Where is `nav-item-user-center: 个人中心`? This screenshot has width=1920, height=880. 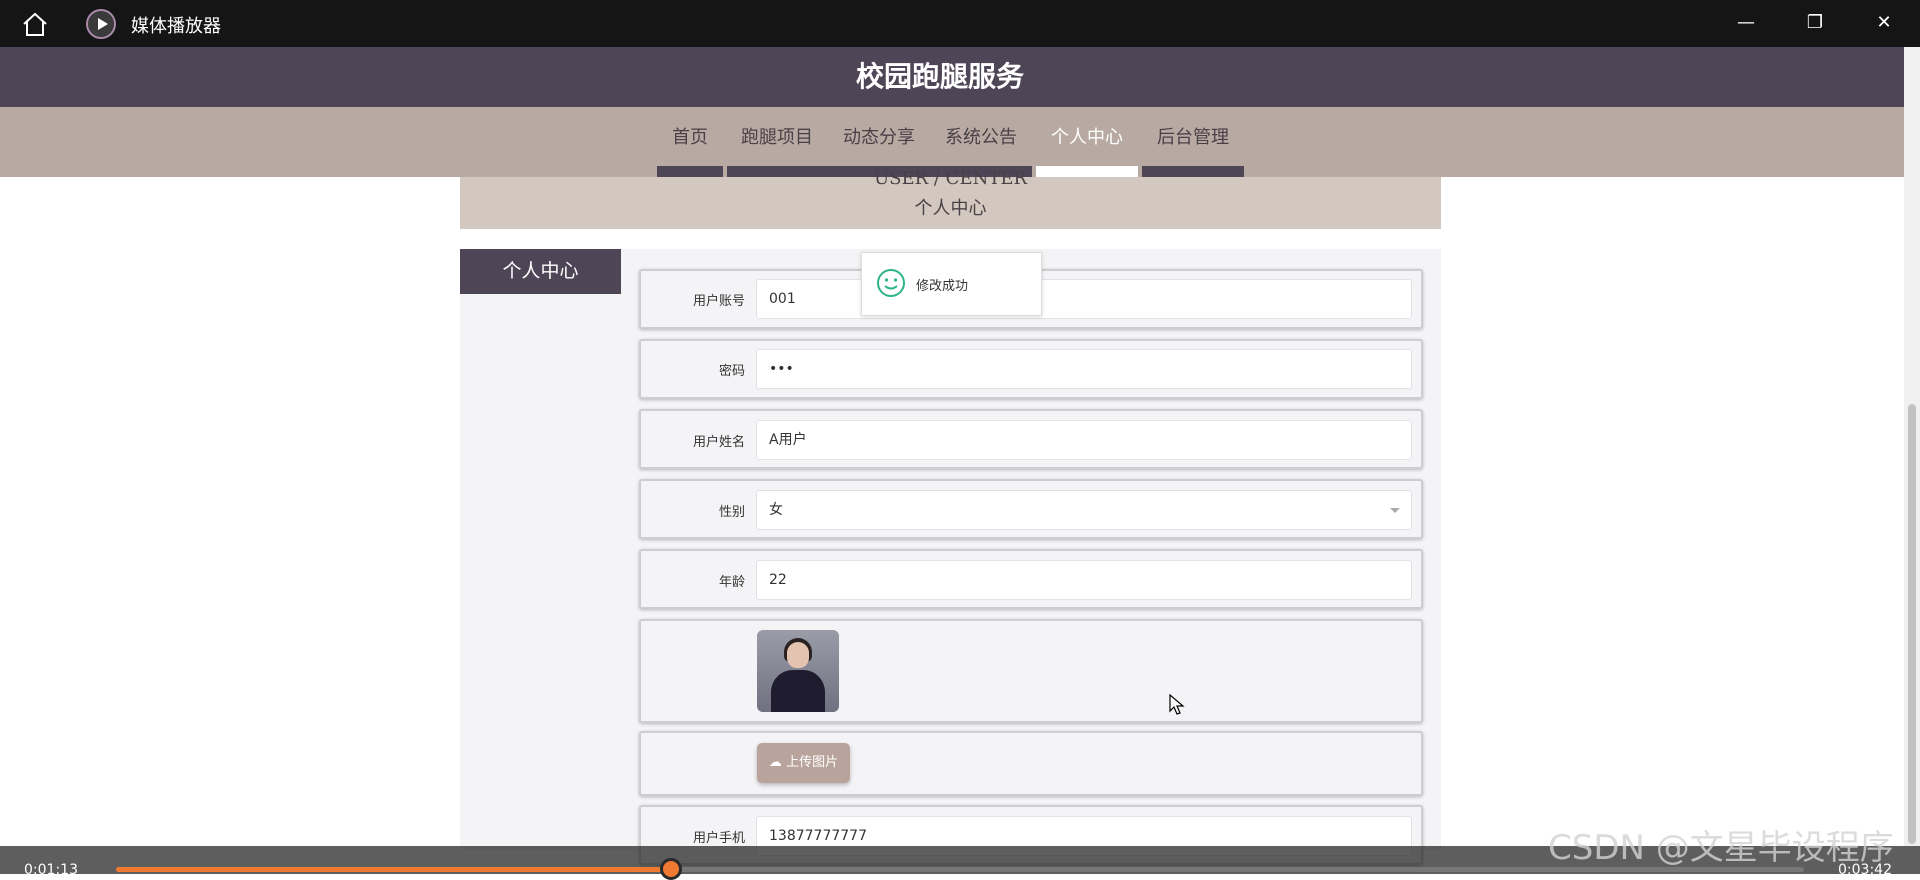
nav-item-user-center: 个人中心 is located at coordinates (1087, 136).